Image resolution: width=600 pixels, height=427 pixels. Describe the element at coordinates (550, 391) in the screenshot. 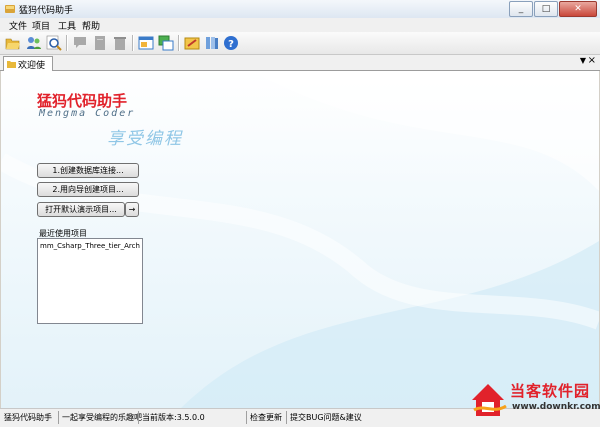

I see `watermark-text: 当客软件园` at that location.